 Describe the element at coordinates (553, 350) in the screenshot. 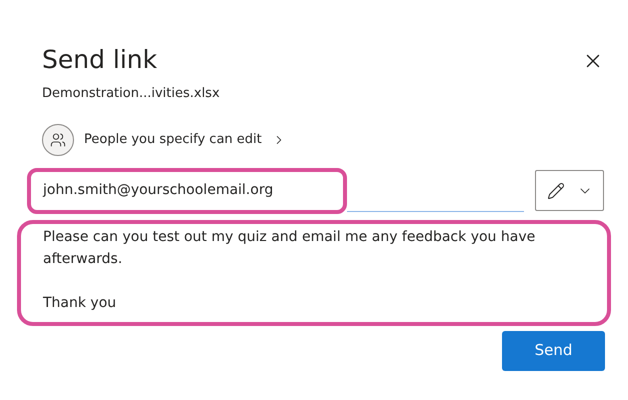

I see `send-button: Send` at that location.